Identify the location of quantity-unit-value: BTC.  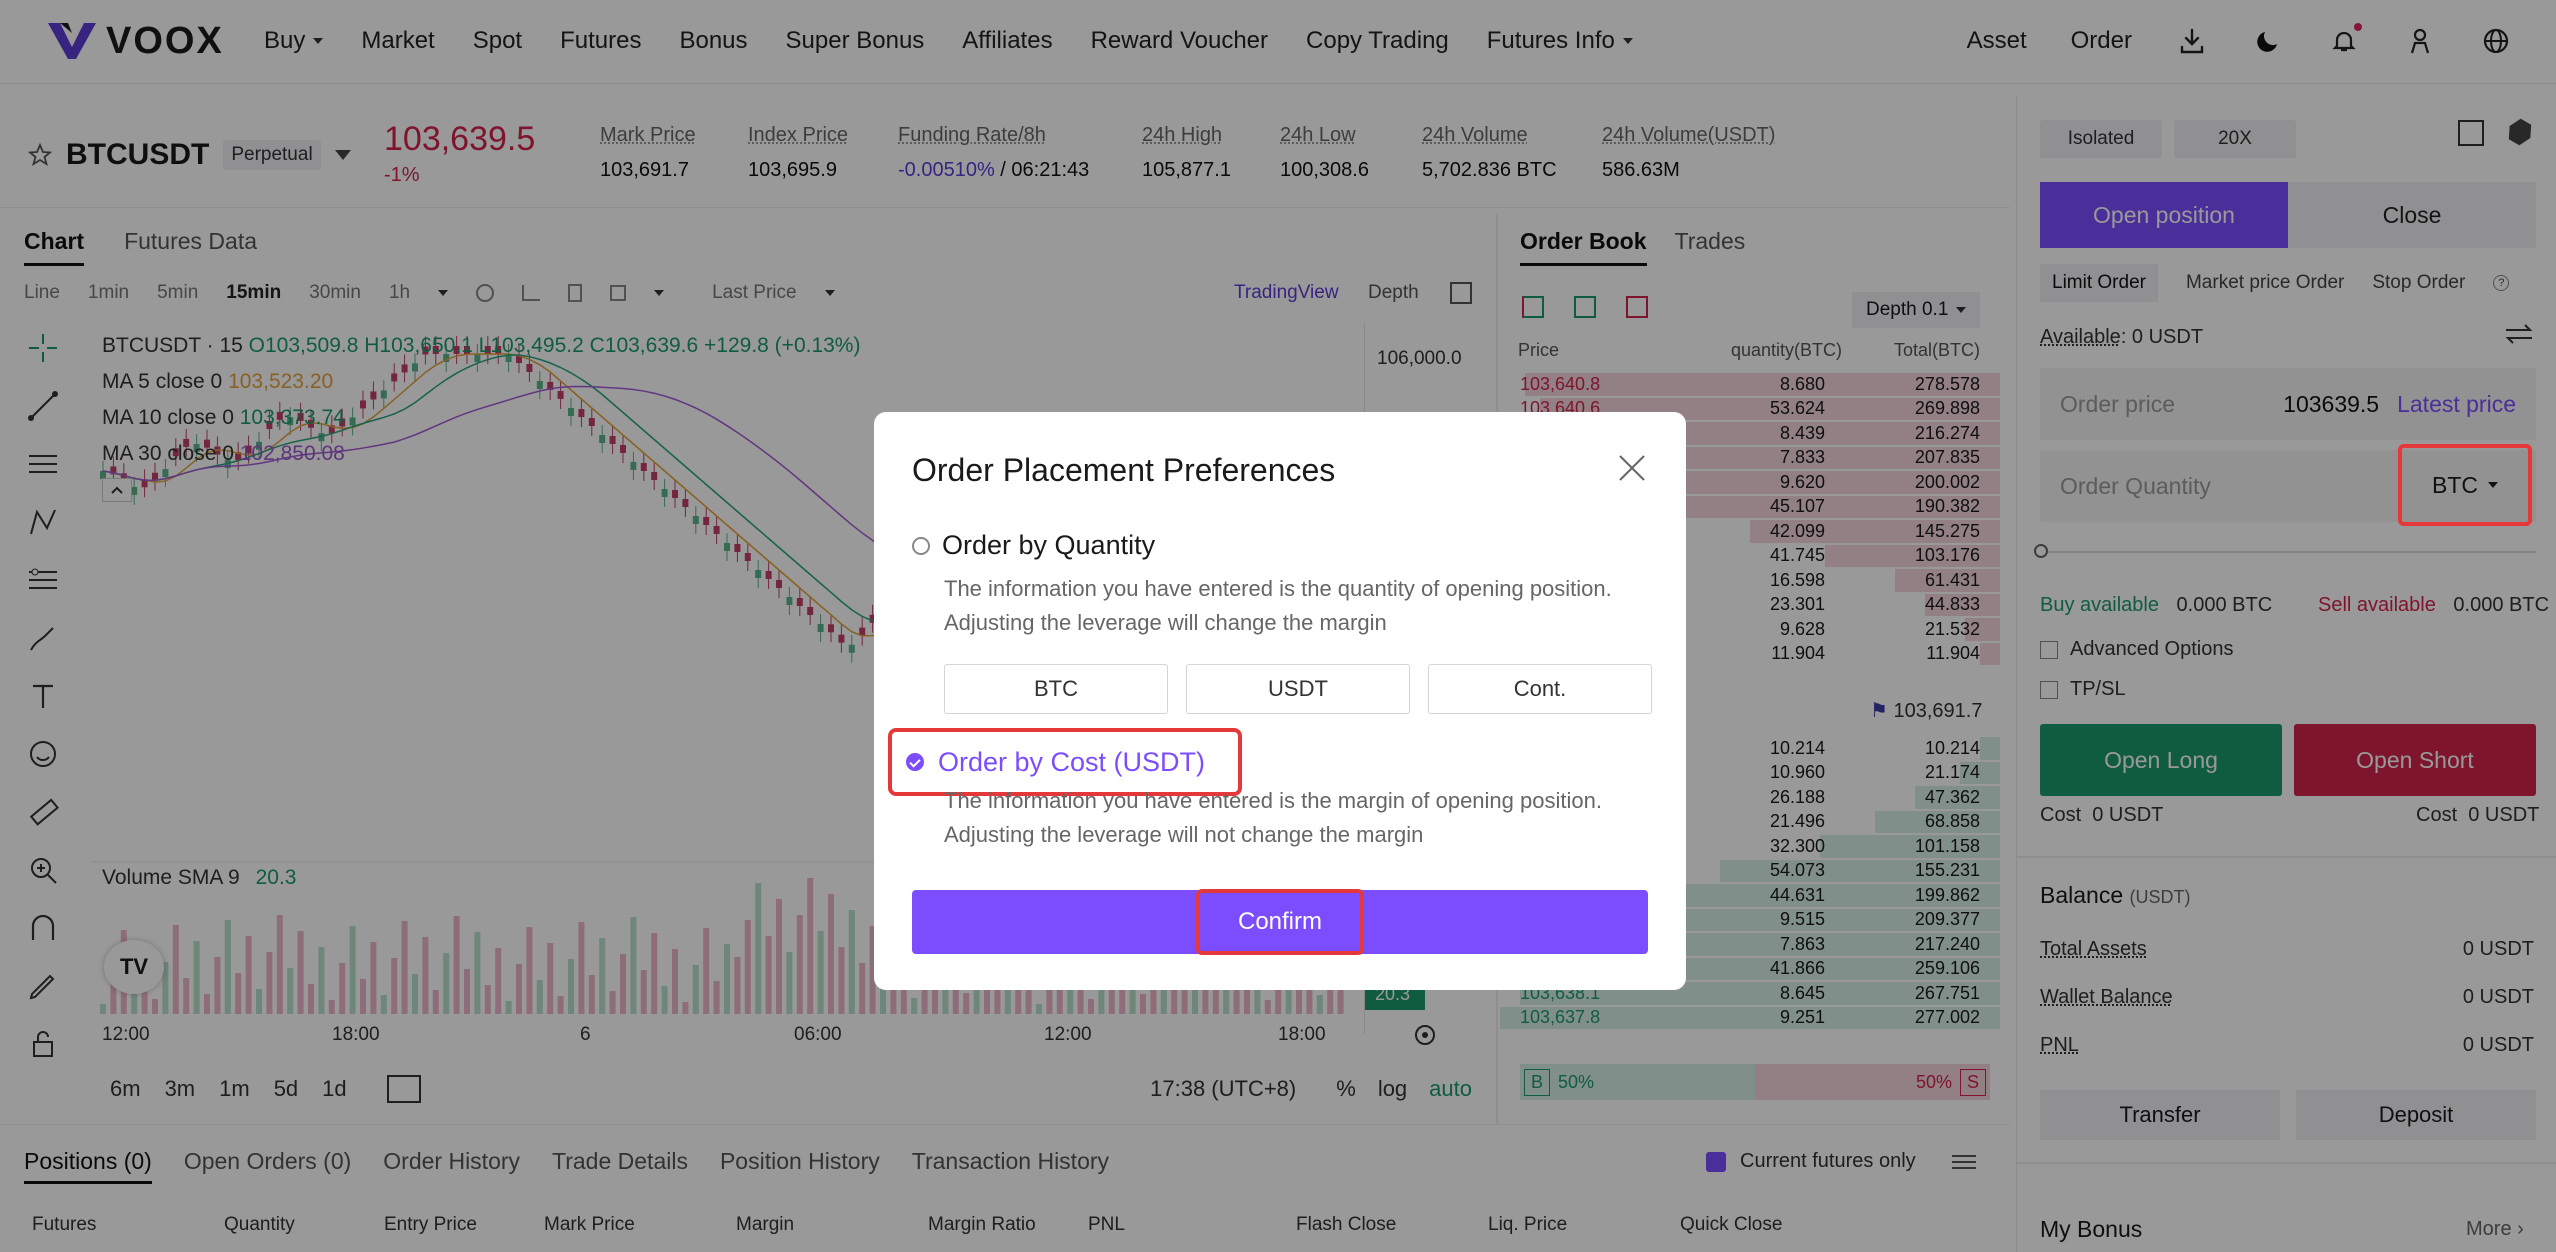
(2455, 484).